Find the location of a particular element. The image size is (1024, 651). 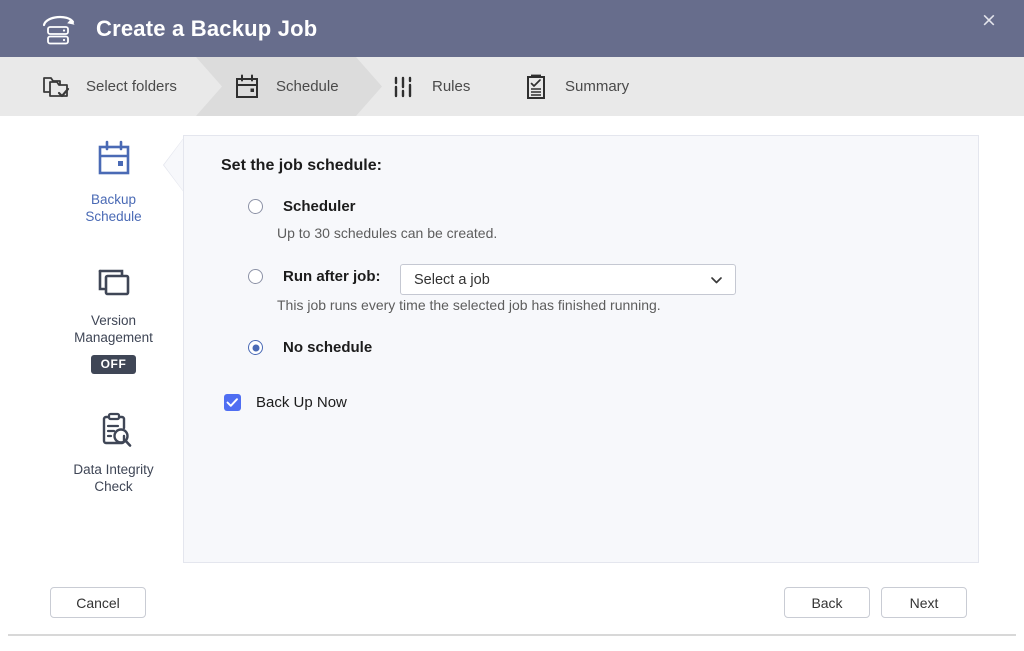

step-label: Select folders is located at coordinates (131, 86).